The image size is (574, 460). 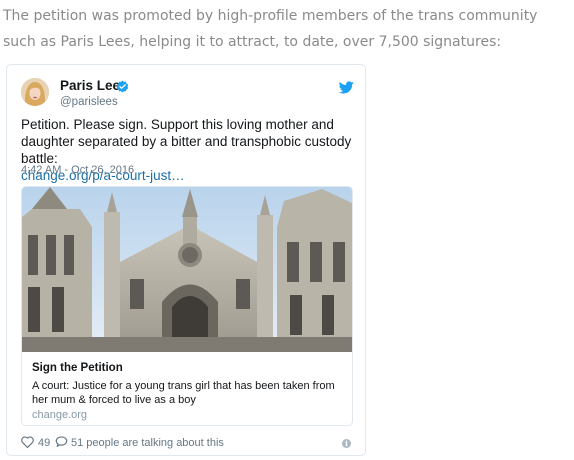 What do you see at coordinates (147, 443) in the screenshot?
I see `talking-about-link: 51 people are talking about this` at bounding box center [147, 443].